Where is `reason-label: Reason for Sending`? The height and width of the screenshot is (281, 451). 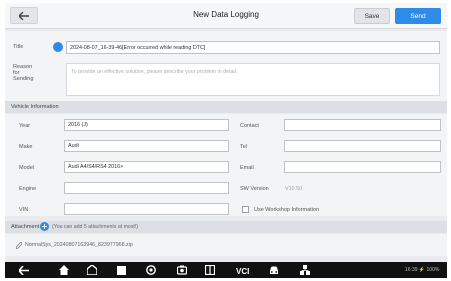 reason-label: Reason for Sending is located at coordinates (31, 73).